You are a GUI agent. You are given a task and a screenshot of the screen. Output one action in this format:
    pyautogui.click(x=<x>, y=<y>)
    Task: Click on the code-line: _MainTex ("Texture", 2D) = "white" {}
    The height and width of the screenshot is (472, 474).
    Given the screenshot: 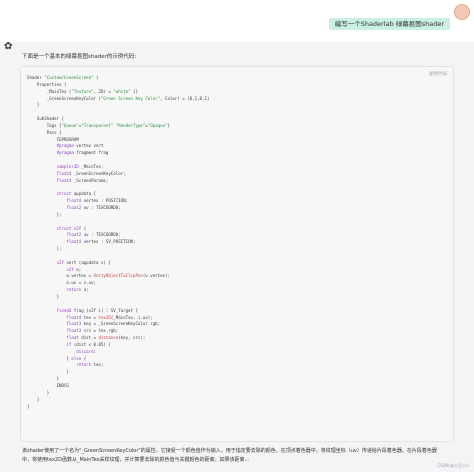 What is the action you would take?
    pyautogui.click(x=82, y=91)
    